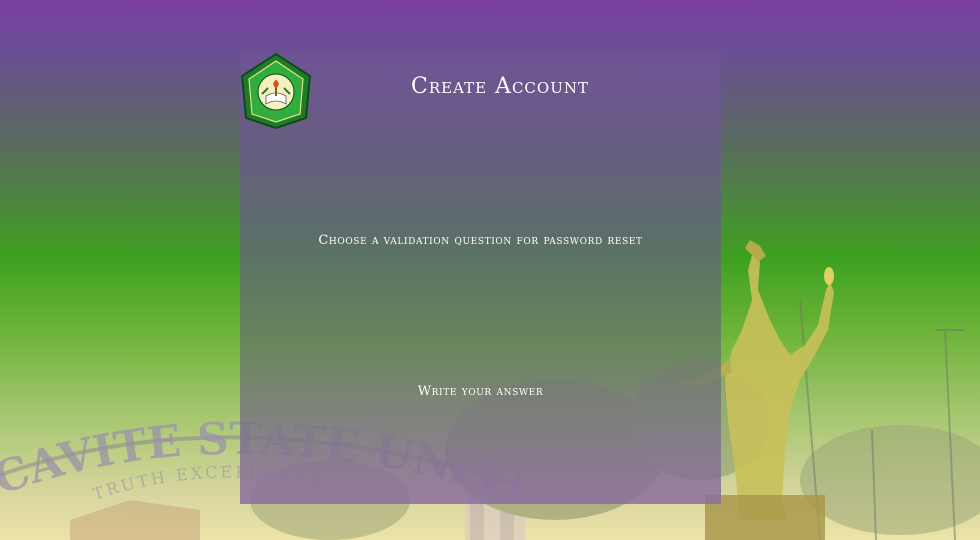 The width and height of the screenshot is (980, 540). Describe the element at coordinates (500, 86) in the screenshot. I see `page-title: Create Account` at that location.